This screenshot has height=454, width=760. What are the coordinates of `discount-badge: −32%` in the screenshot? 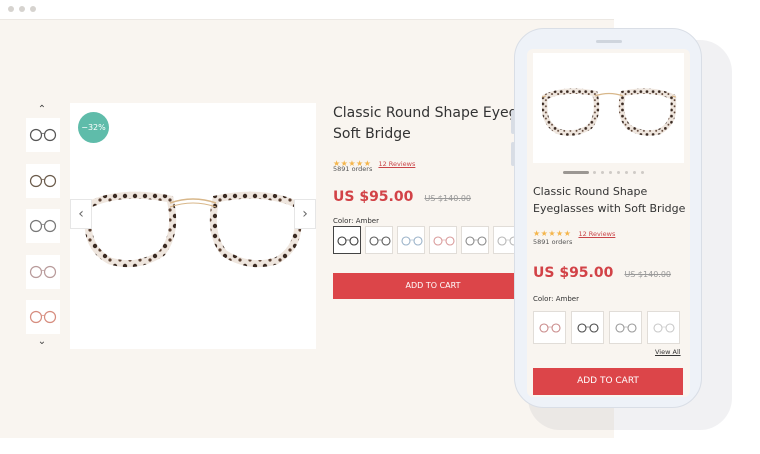 It's located at (93, 127).